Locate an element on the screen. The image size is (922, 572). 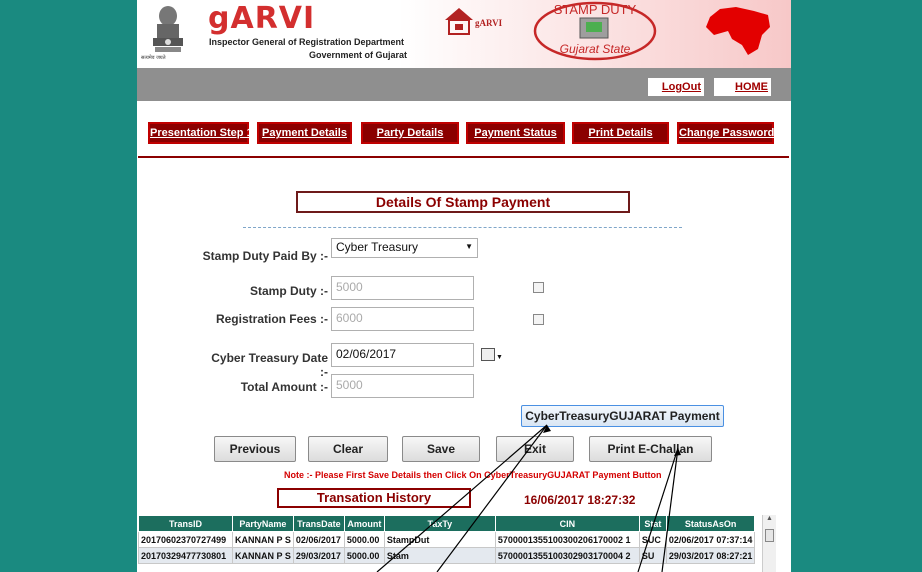
col-taxtype: TaxTy is located at coordinates (439, 523).